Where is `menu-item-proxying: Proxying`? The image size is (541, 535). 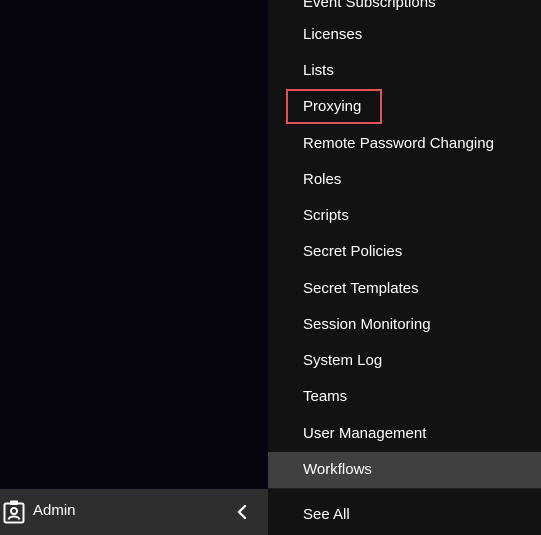
menu-item-proxying: Proxying is located at coordinates (404, 107).